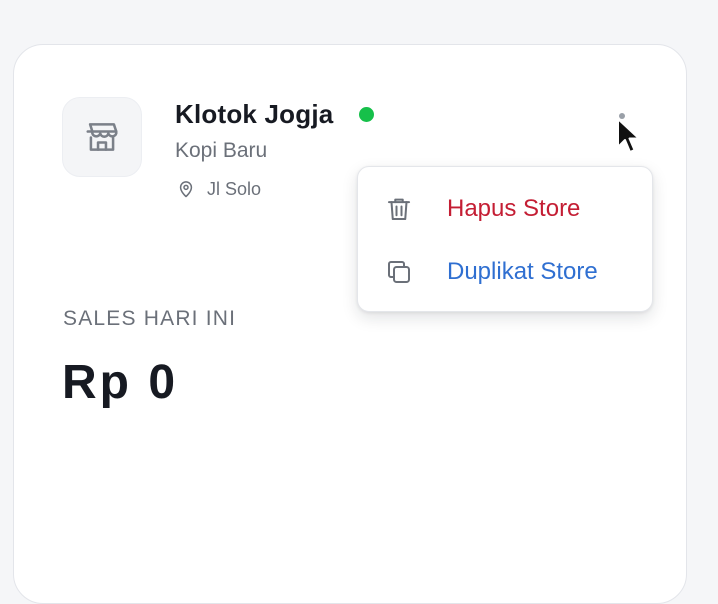 This screenshot has height=604, width=718. I want to click on store-location: Jl Solo, so click(234, 189).